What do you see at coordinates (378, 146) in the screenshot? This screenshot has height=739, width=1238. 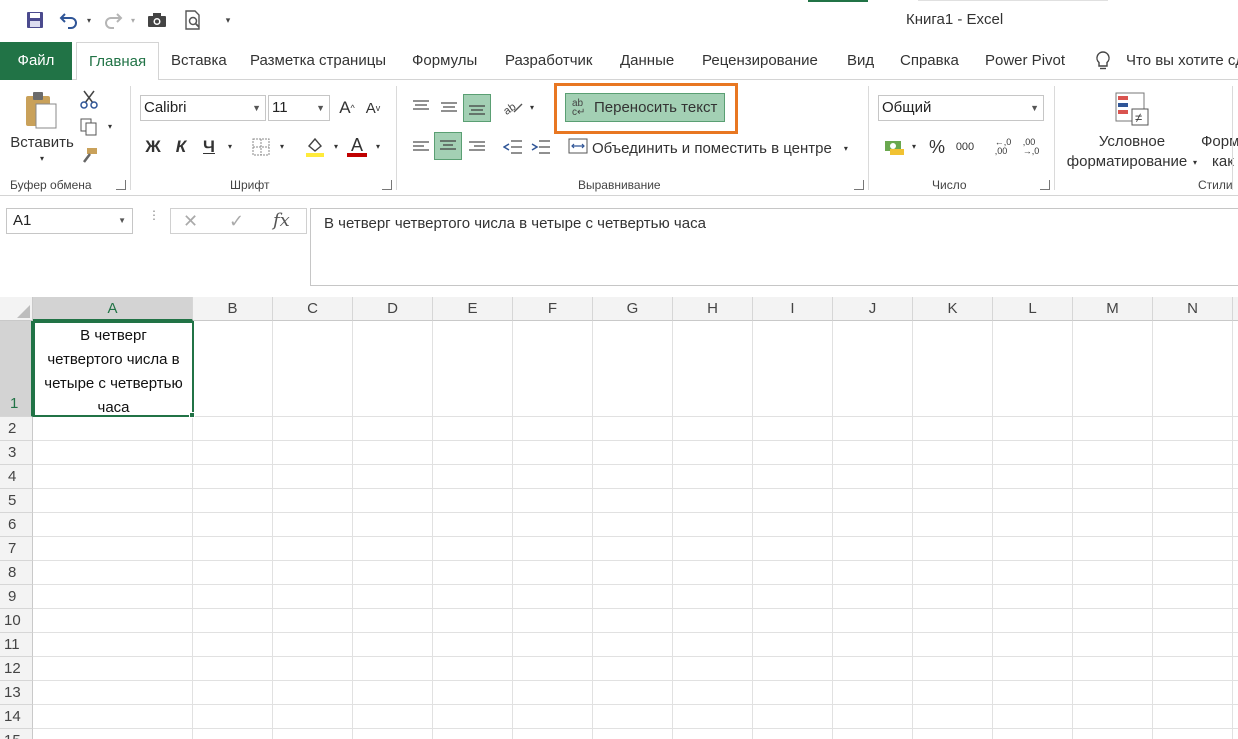 I see `font-color-dropdown-icon: ▾` at bounding box center [378, 146].